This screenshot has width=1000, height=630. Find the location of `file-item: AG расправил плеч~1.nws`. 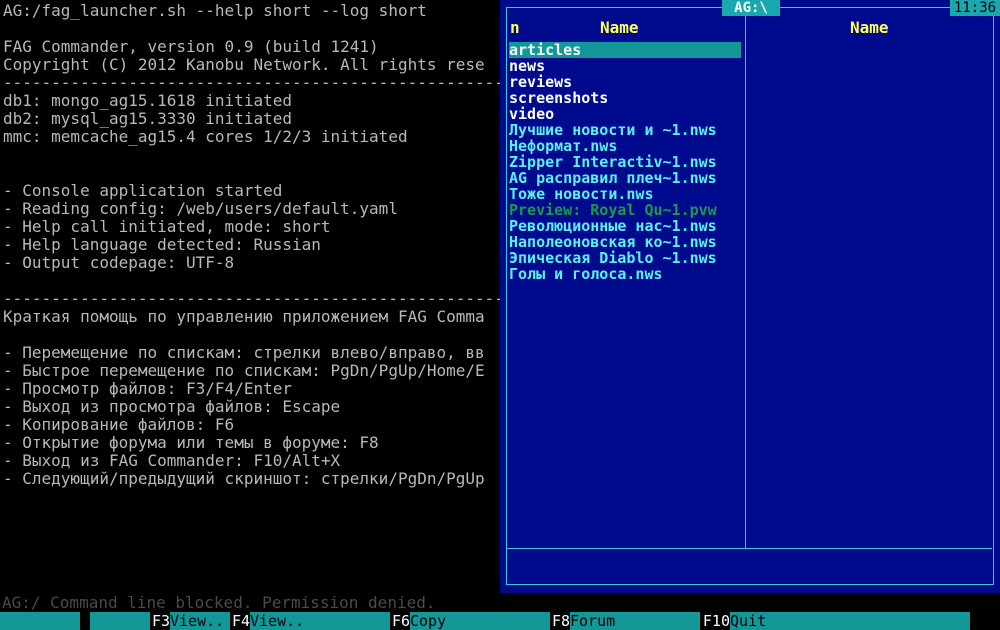

file-item: AG расправил плеч~1.nws is located at coordinates (625, 178).